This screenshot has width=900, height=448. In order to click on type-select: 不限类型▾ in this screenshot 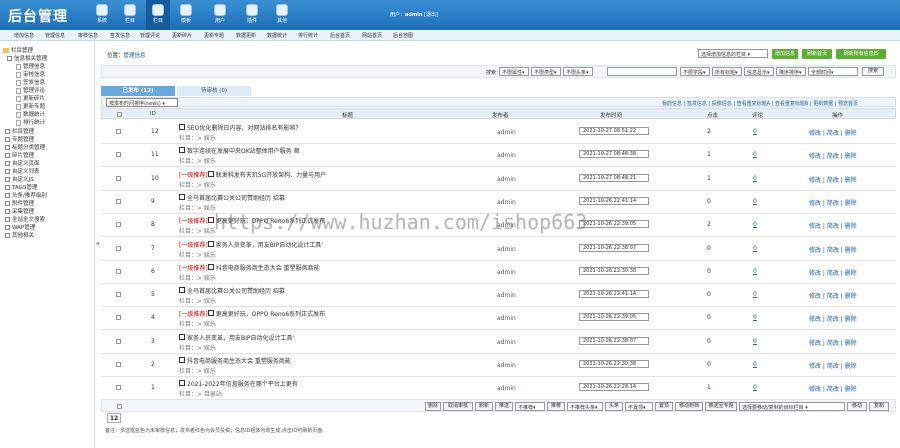, I will do `click(546, 71)`.